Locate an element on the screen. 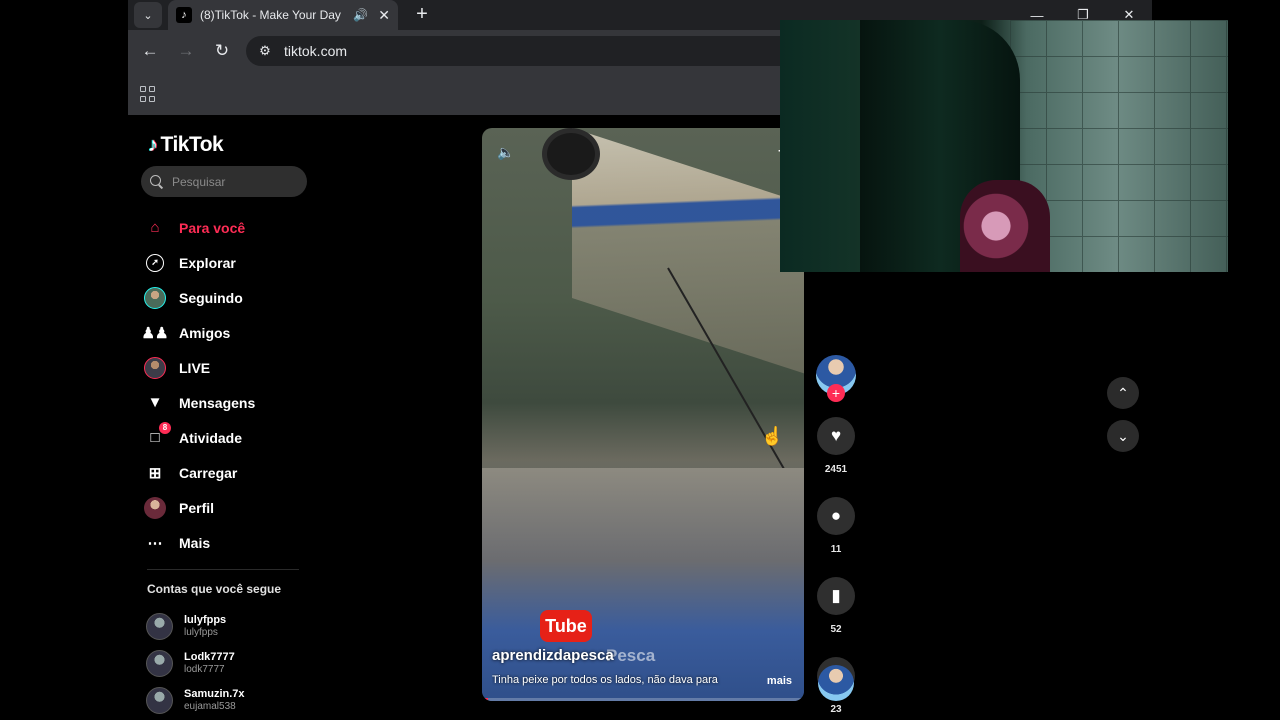  friends-icon: ♟♟ is located at coordinates (155, 333).